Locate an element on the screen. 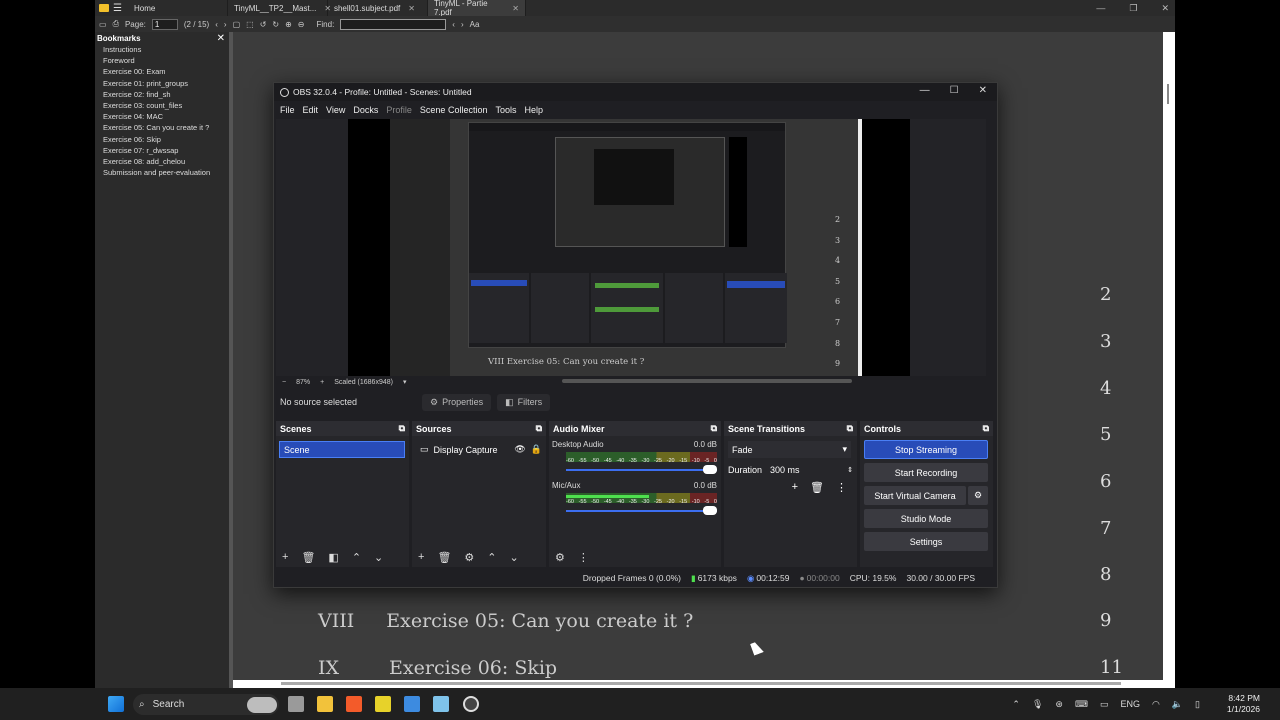 This screenshot has height=720, width=1280. tab-shell01: shell01.subject.pdf ✕ is located at coordinates (378, 8).